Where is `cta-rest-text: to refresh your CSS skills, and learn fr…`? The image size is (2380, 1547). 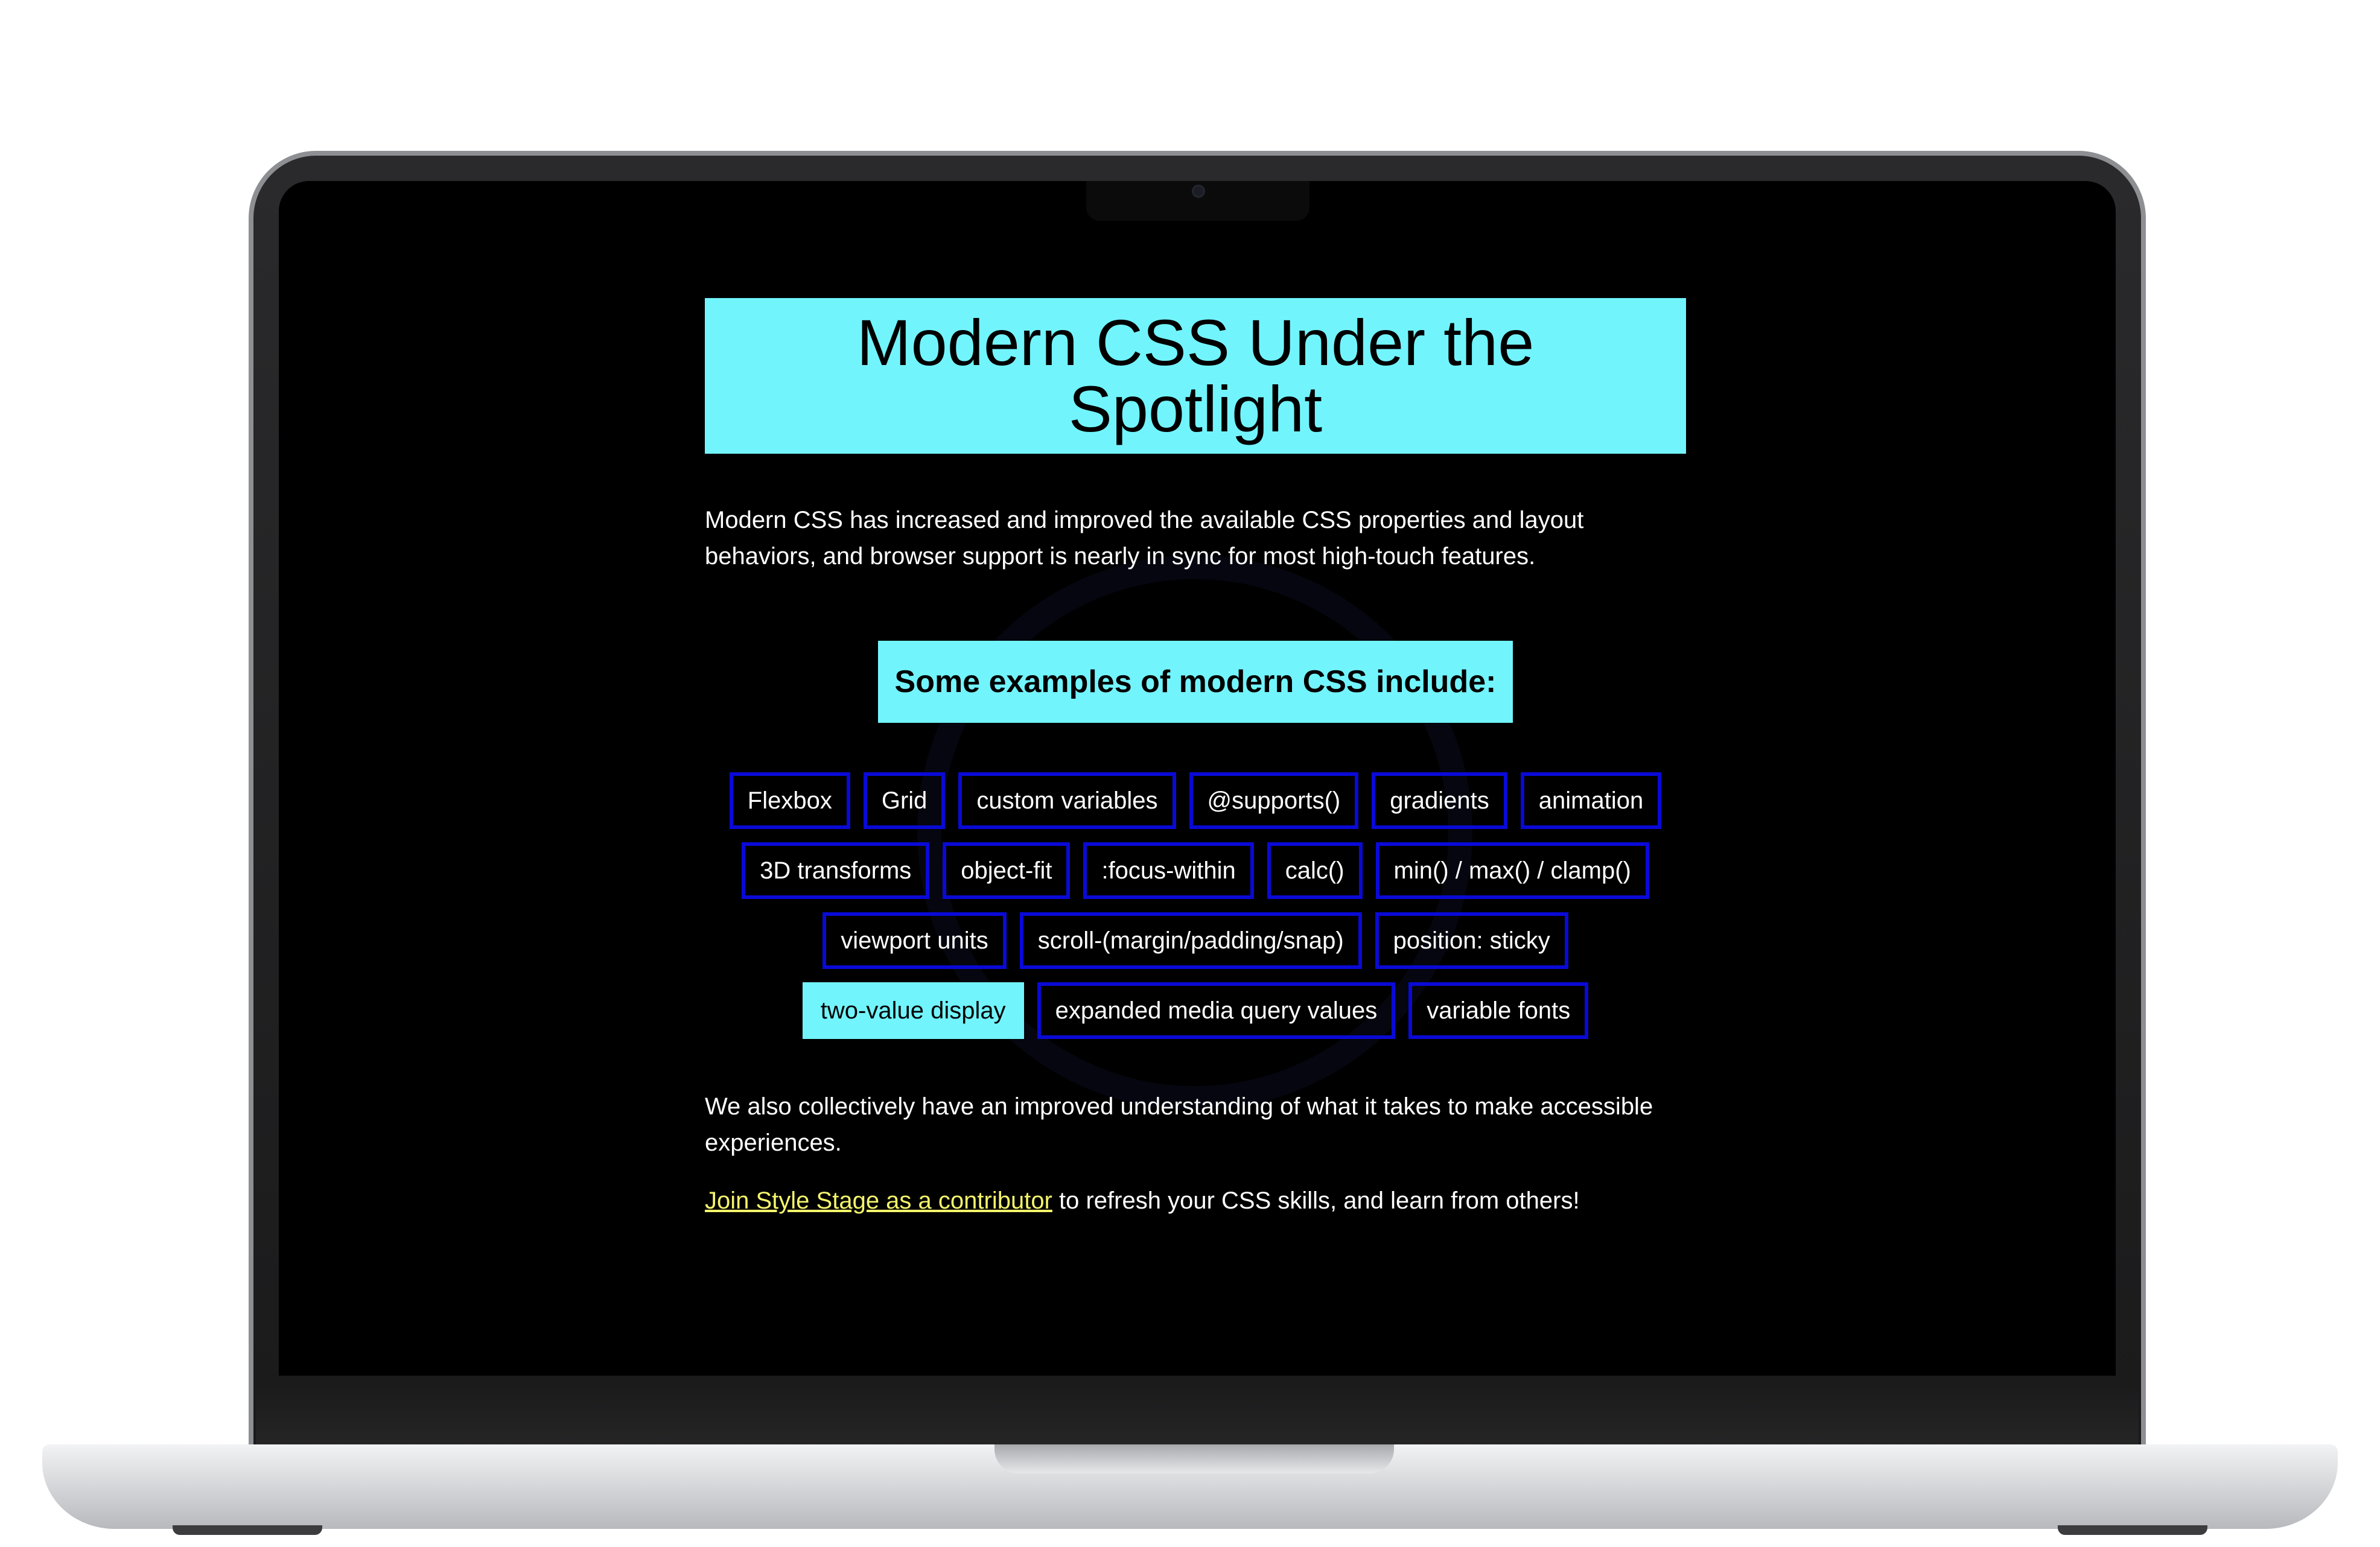 cta-rest-text: to refresh your CSS skills, and learn fr… is located at coordinates (1316, 1201).